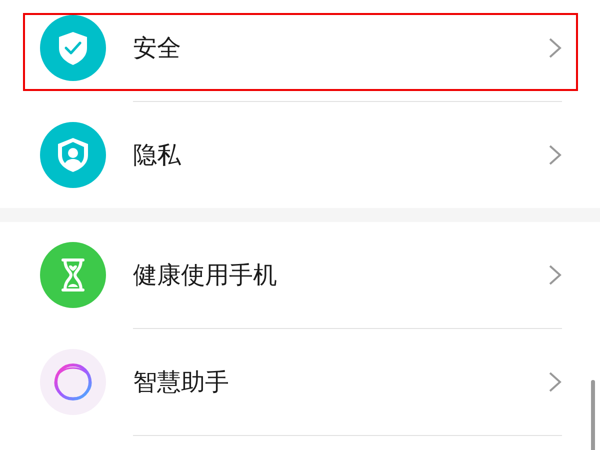 The height and width of the screenshot is (450, 600). I want to click on setting-label: 安全, so click(340, 48).